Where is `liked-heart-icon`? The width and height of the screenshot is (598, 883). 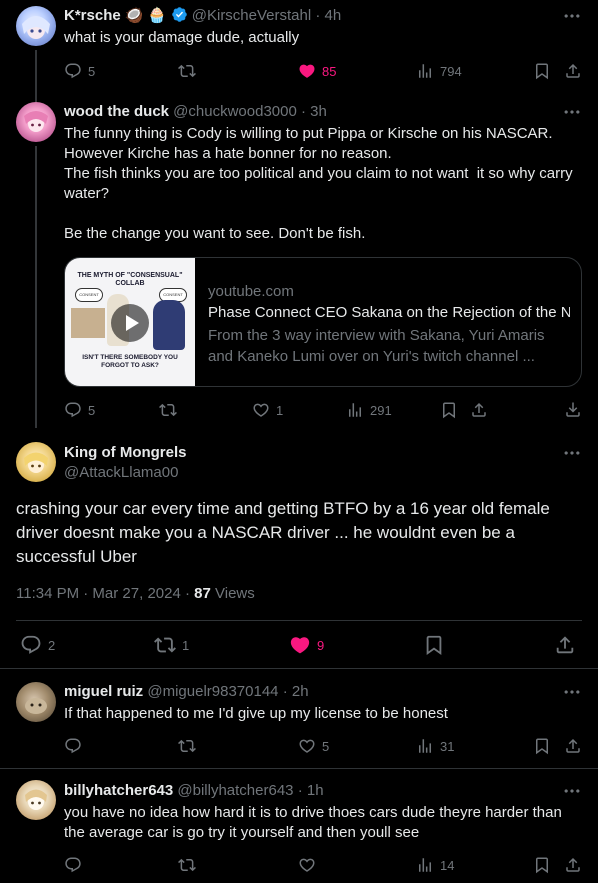 liked-heart-icon is located at coordinates (300, 645).